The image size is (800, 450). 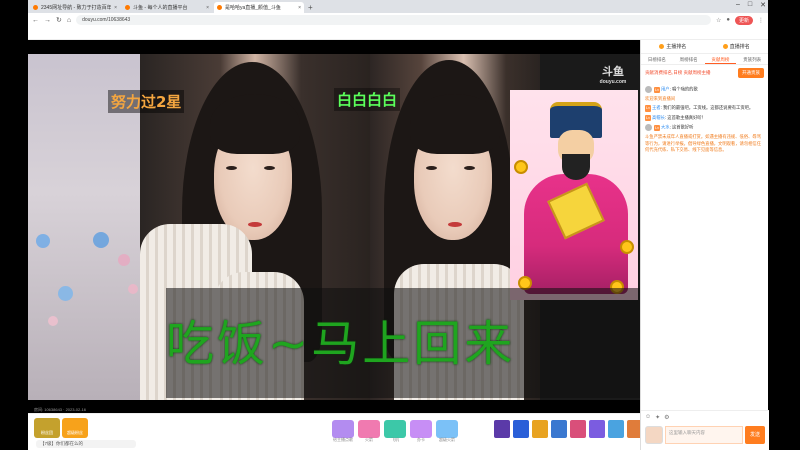 I want to click on live-rank: 直播排名, so click(x=736, y=46).